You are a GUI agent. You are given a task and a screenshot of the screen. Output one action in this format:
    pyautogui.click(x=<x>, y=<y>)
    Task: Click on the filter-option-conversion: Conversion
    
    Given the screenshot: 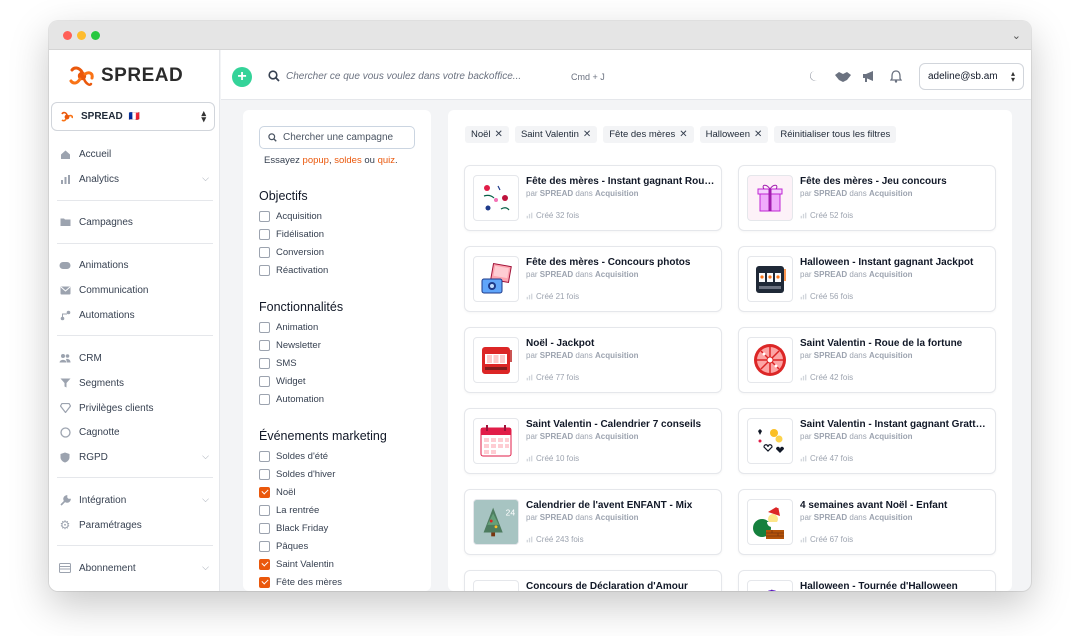 What is the action you would take?
    pyautogui.click(x=291, y=252)
    